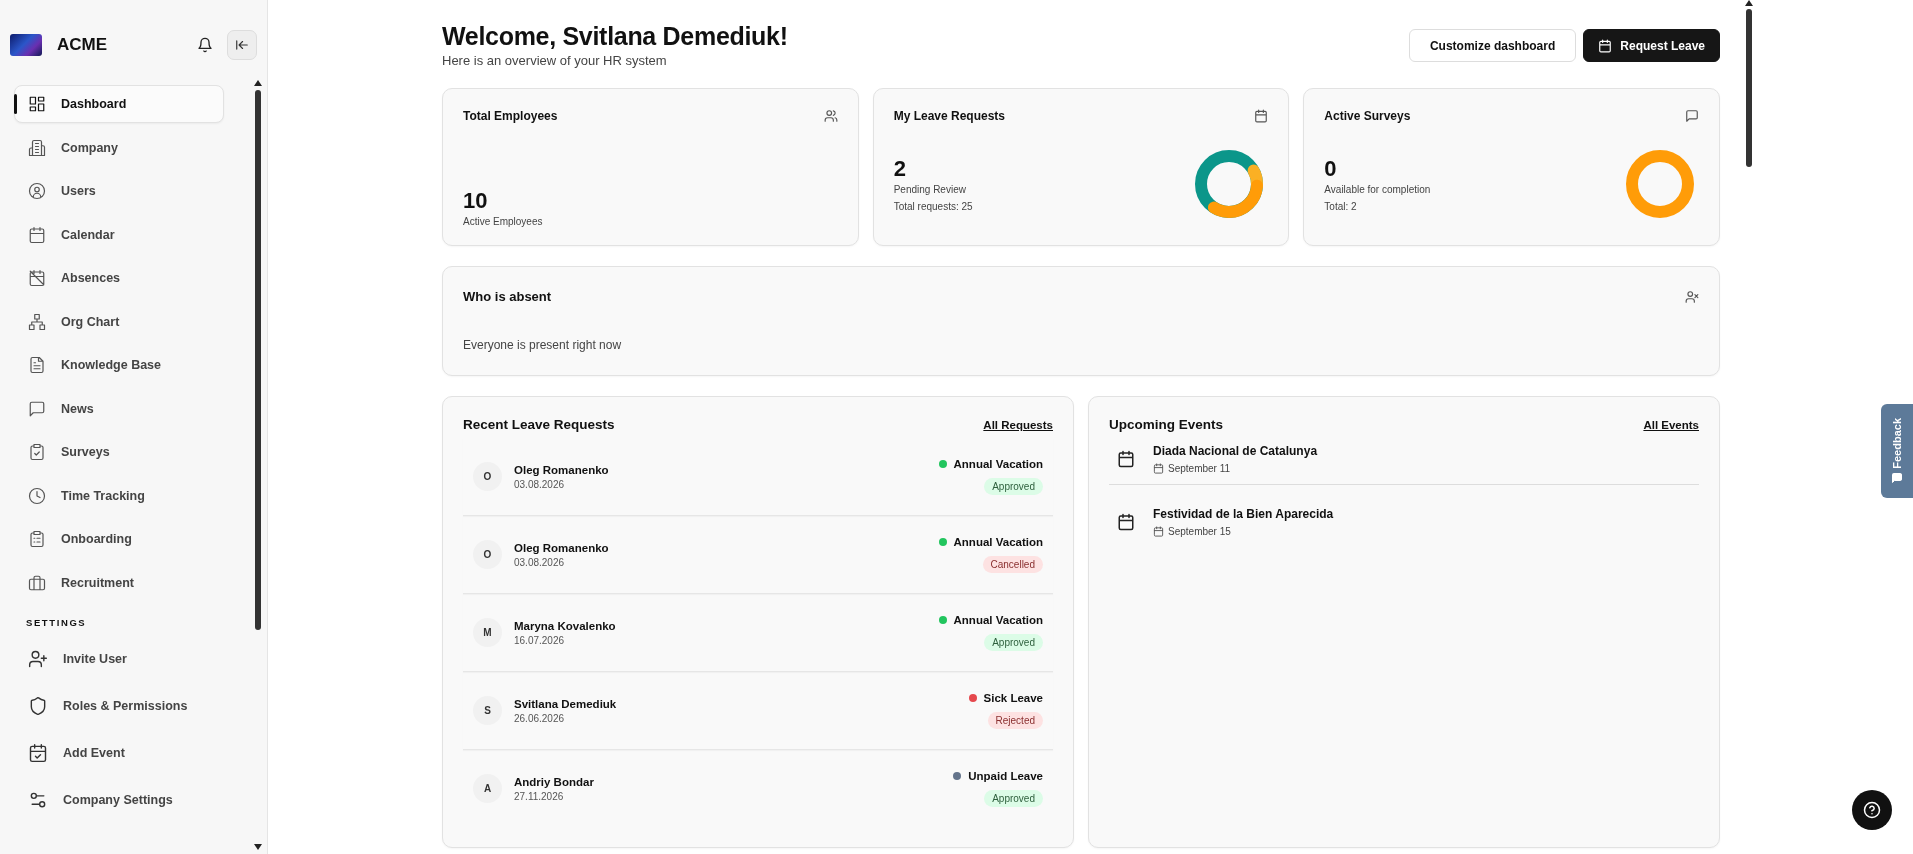  Describe the element at coordinates (1199, 531) in the screenshot. I see `event-date: September 15` at that location.